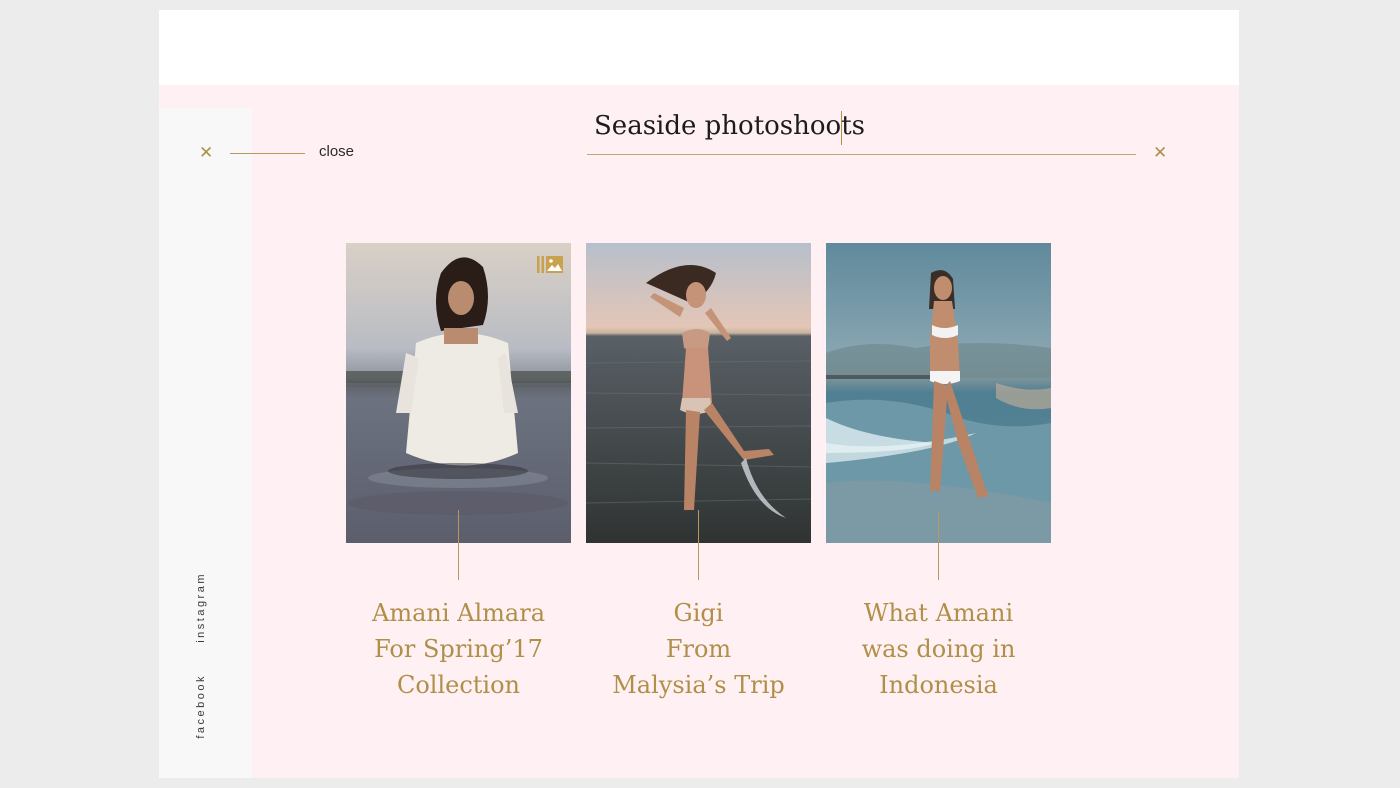  I want to click on gallery-icon, so click(550, 264).